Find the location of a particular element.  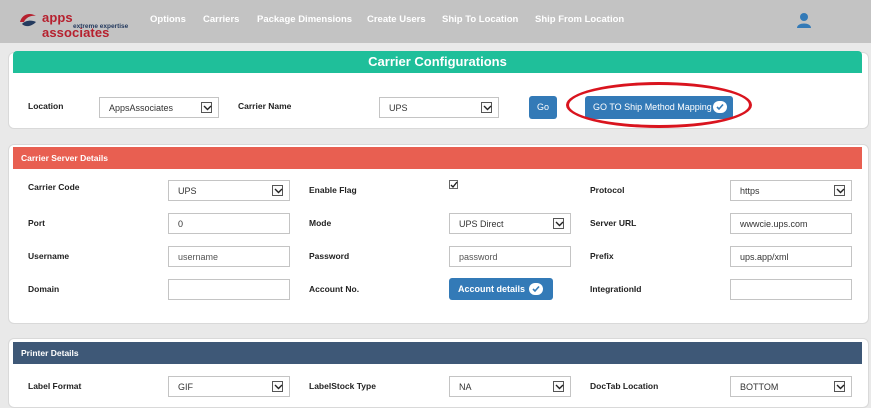

labelstock-type-label: LabelStock Type is located at coordinates (342, 386).